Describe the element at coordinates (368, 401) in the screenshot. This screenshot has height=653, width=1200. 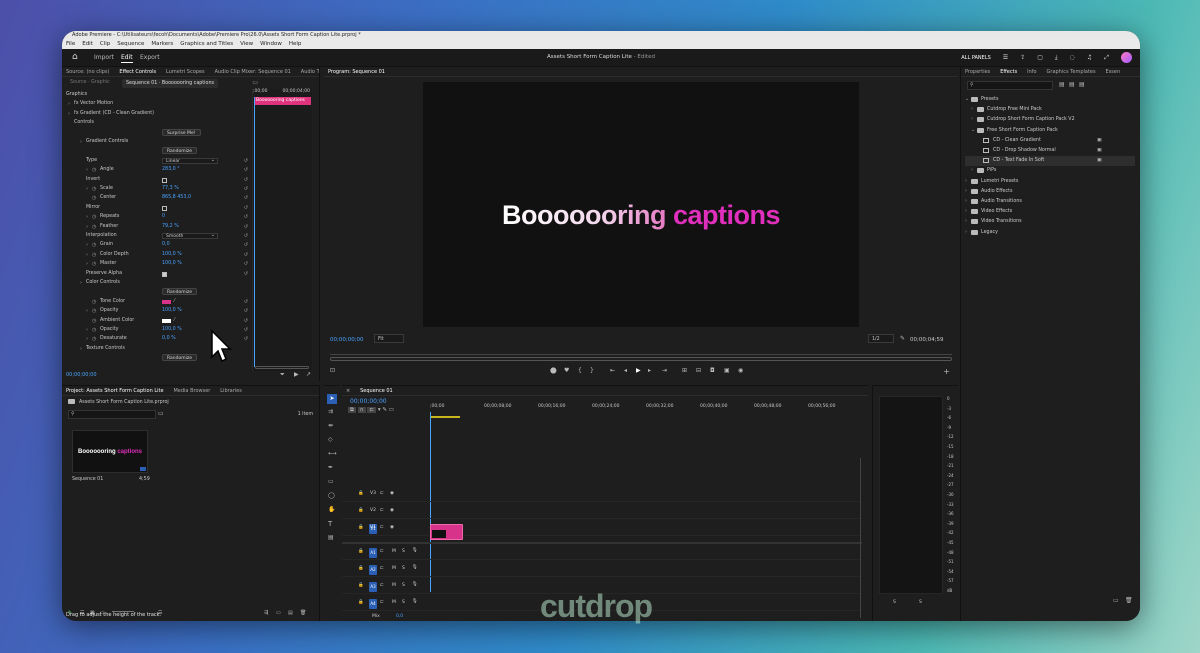
I see `timeline-timecode: 00;00;00;00` at that location.